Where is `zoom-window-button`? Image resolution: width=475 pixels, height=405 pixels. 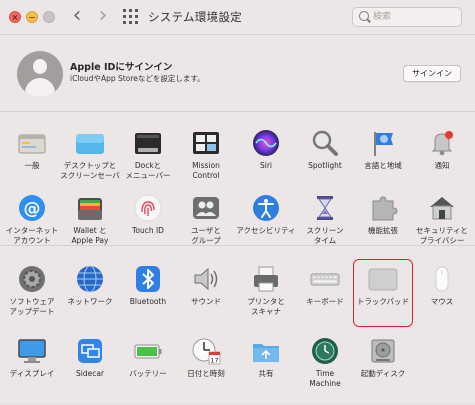
zoom-window-button is located at coordinates (49, 17).